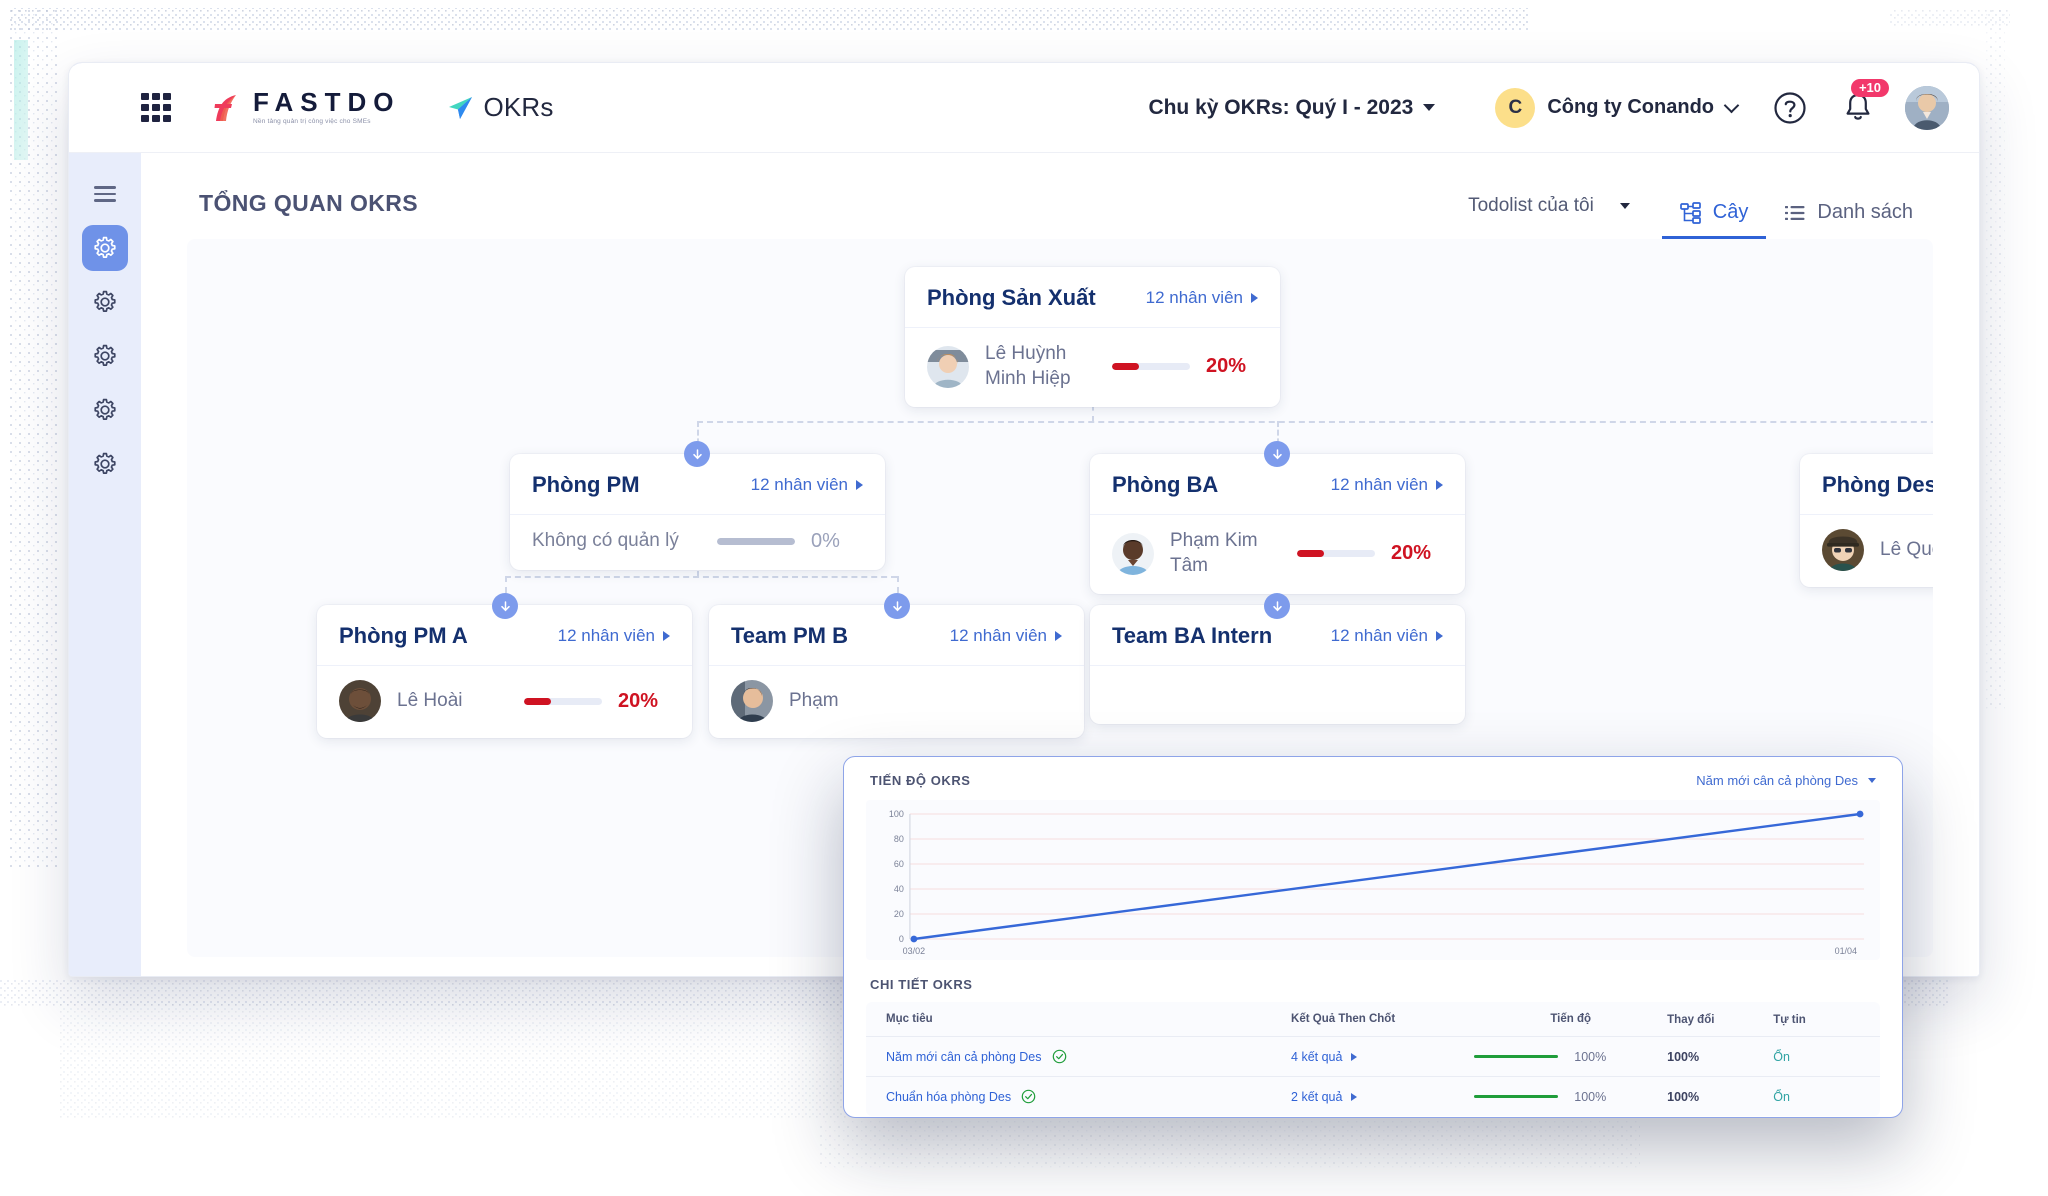 This screenshot has height=1196, width=2048. Describe the element at coordinates (901, 939) in the screenshot. I see `svg-text: 0` at that location.